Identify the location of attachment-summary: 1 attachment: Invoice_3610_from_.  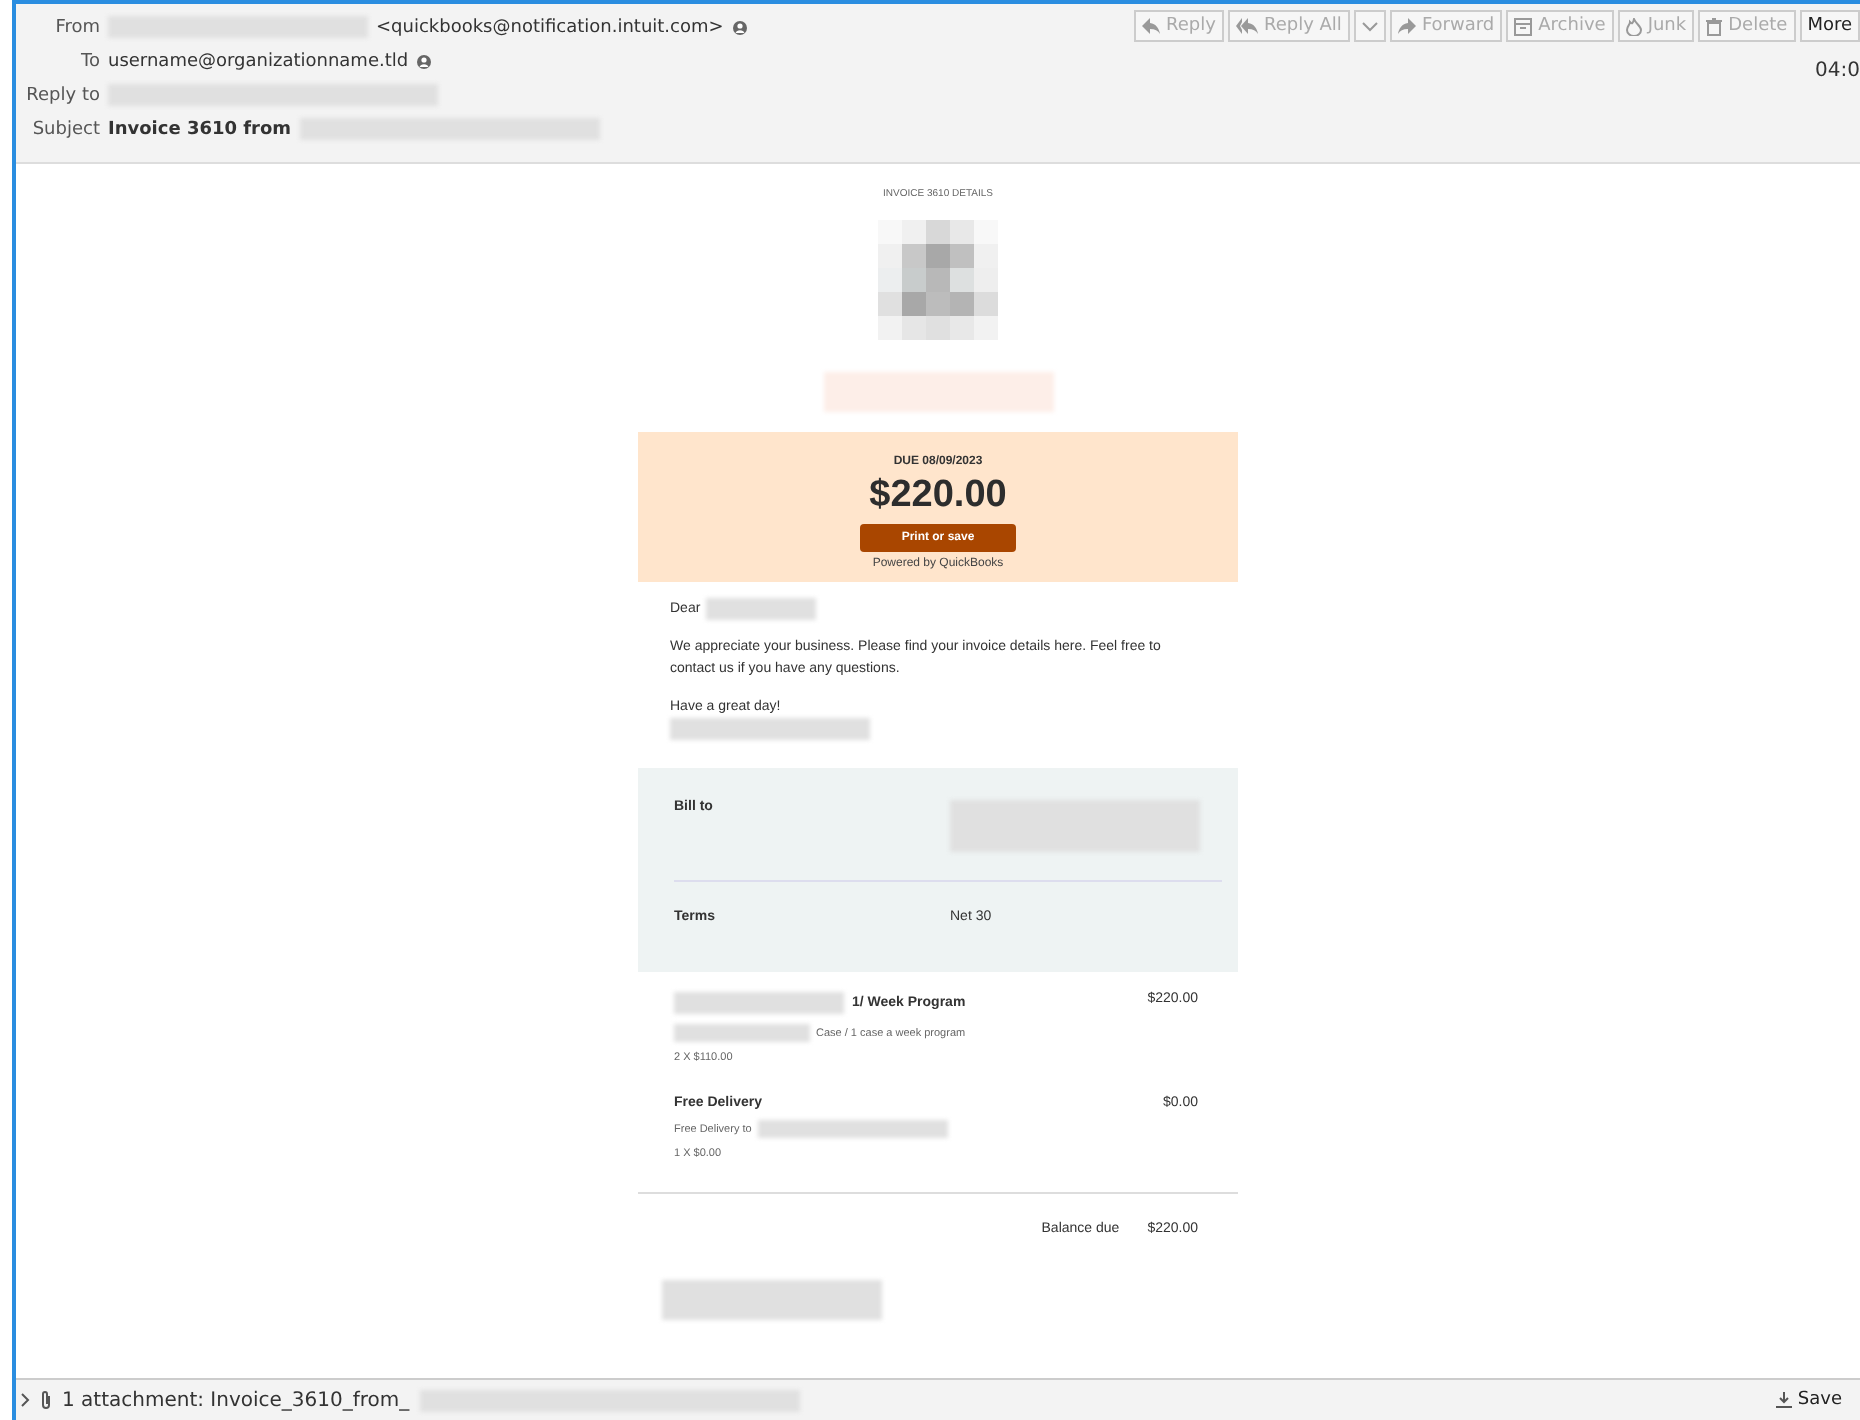
(236, 1400).